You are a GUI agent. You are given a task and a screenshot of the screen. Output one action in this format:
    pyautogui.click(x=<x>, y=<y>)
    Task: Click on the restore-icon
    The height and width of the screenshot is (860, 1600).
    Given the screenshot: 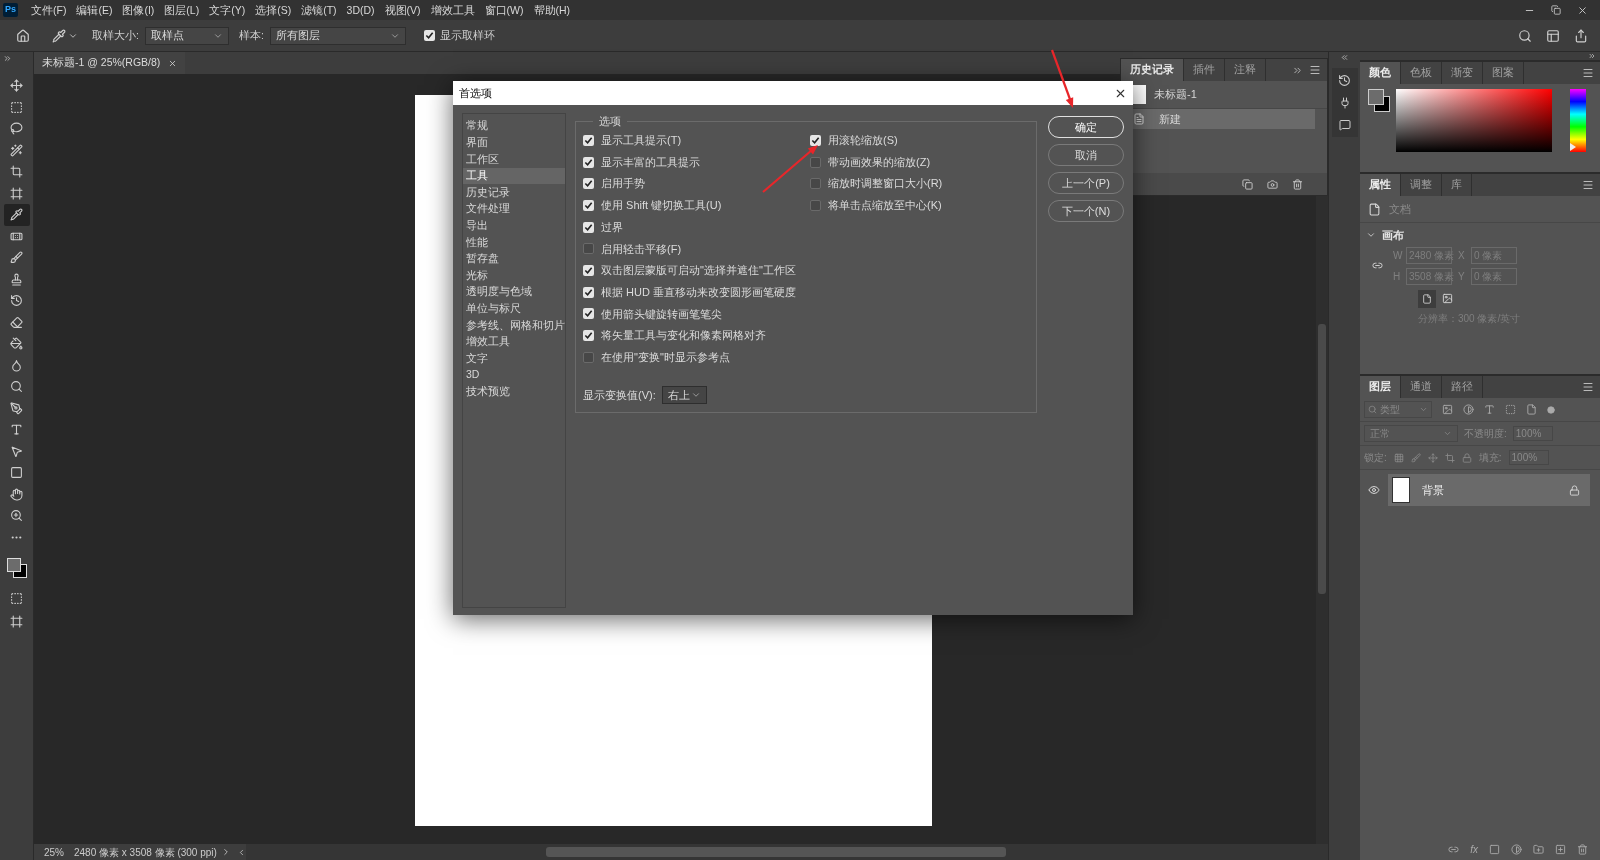 What is the action you would take?
    pyautogui.click(x=1556, y=10)
    